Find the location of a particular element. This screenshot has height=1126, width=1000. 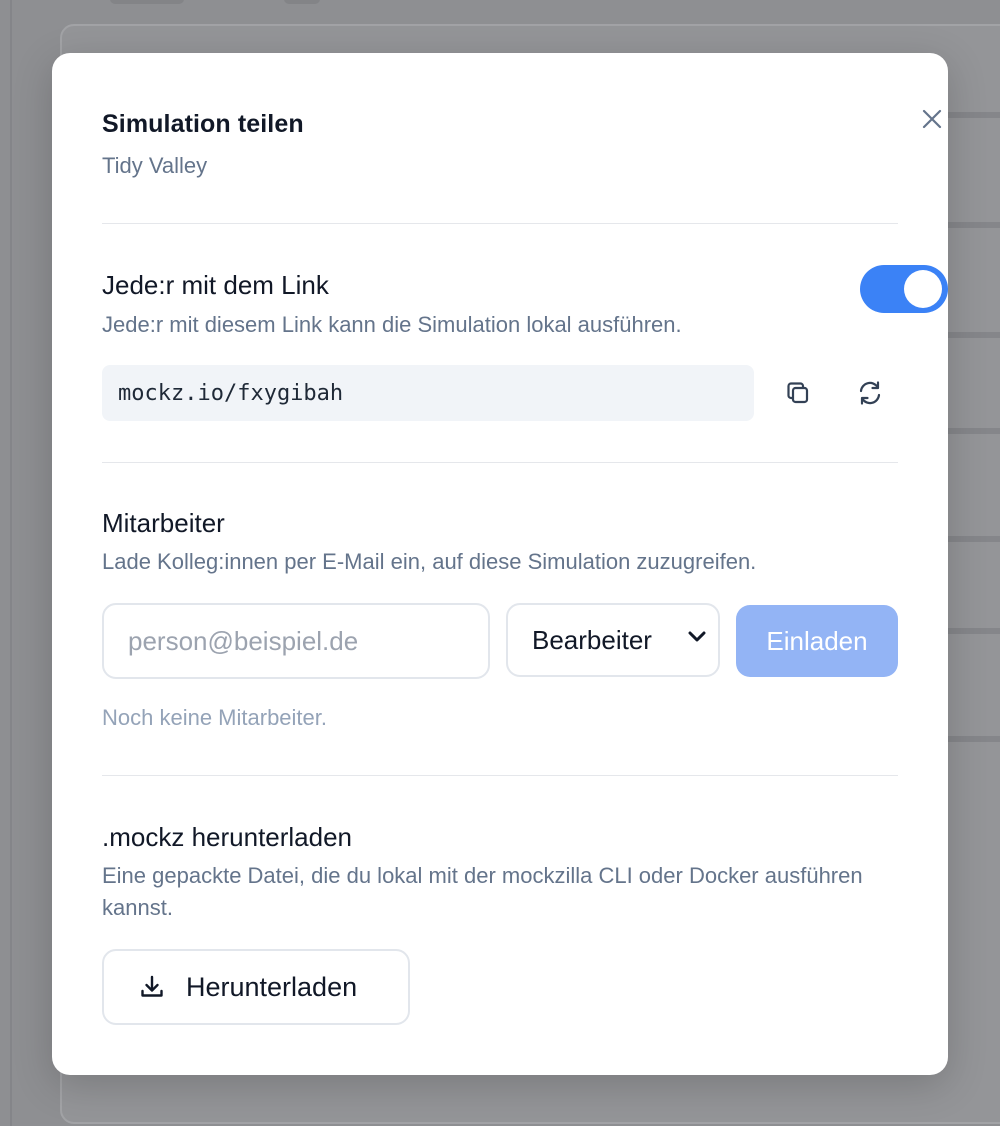

chevron-down-icon is located at coordinates (697, 636).